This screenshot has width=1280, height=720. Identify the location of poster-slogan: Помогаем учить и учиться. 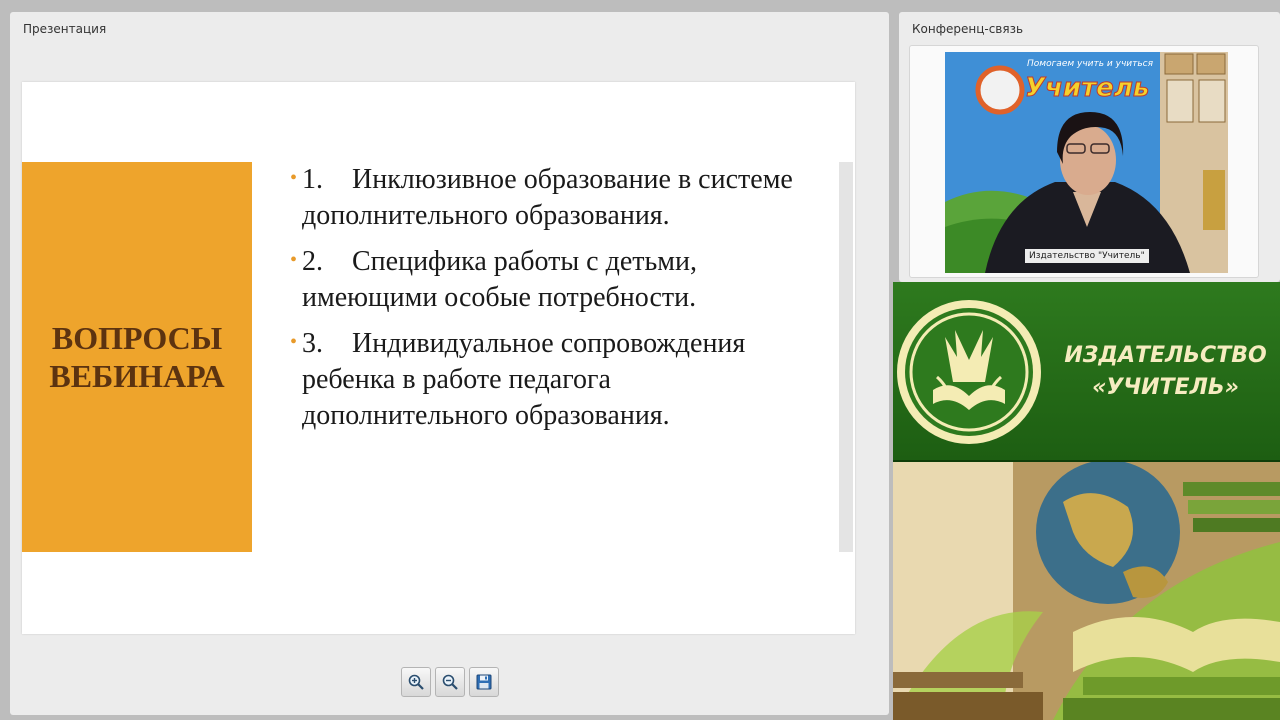
(1090, 64).